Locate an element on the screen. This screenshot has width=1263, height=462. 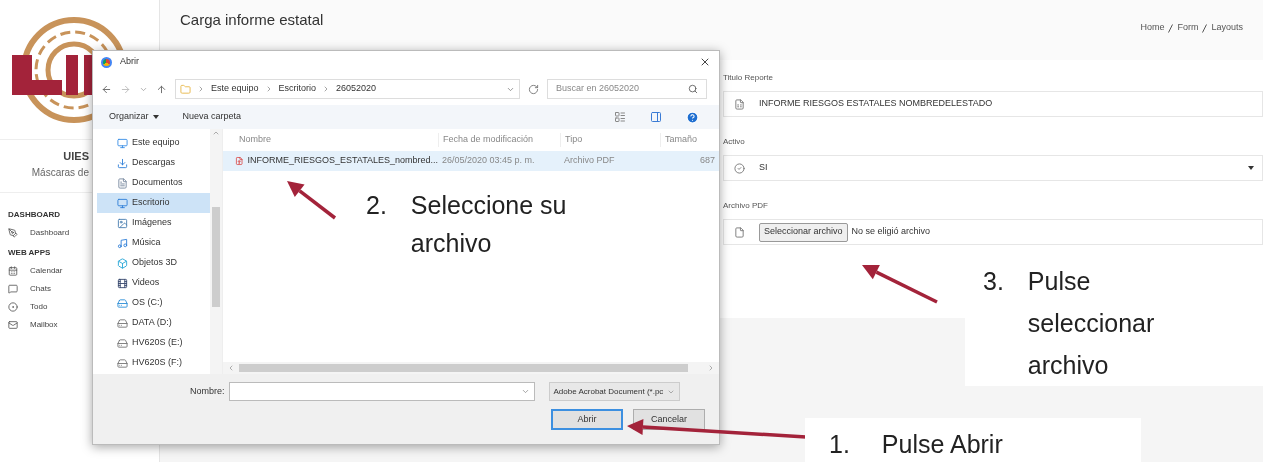
choose-file-button: Seleccionar archivo is located at coordinates (803, 232).